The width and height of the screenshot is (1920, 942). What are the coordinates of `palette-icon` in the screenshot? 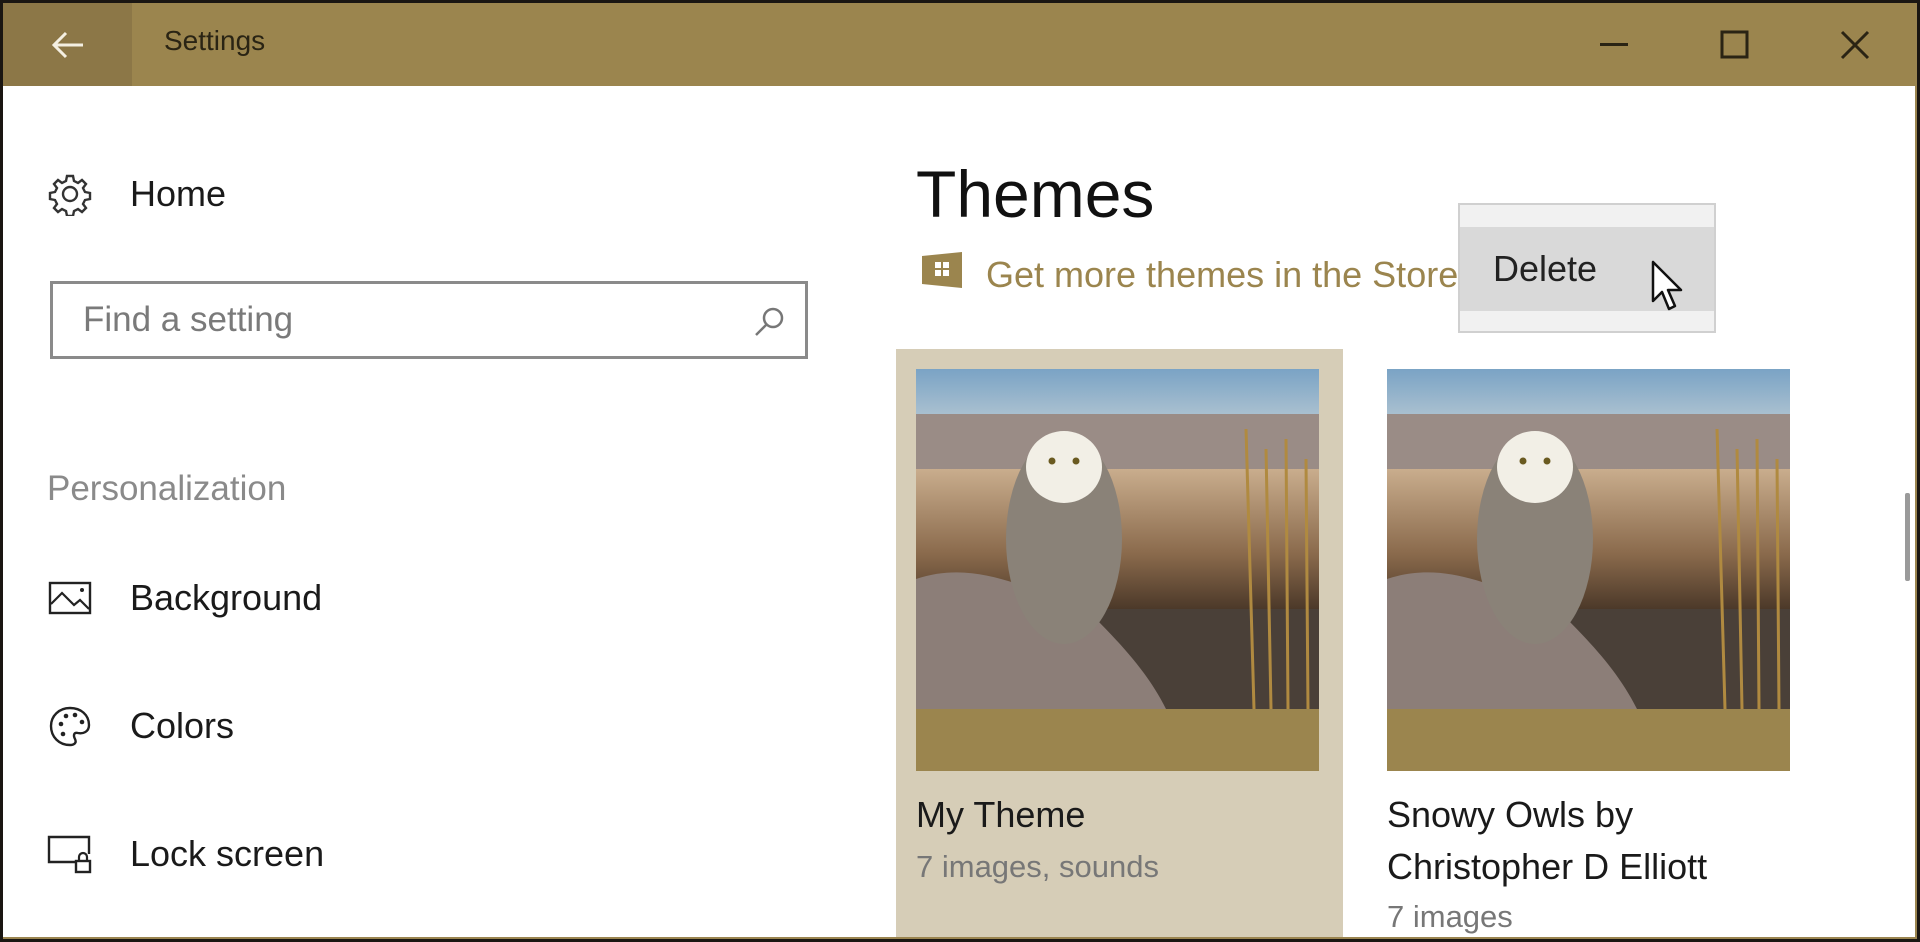 It's located at (70, 726).